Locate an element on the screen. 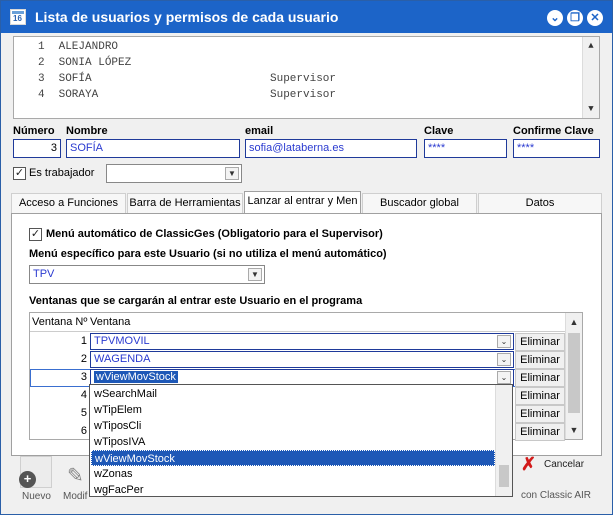 The height and width of the screenshot is (515, 613). tab-datos: Datos is located at coordinates (540, 203).